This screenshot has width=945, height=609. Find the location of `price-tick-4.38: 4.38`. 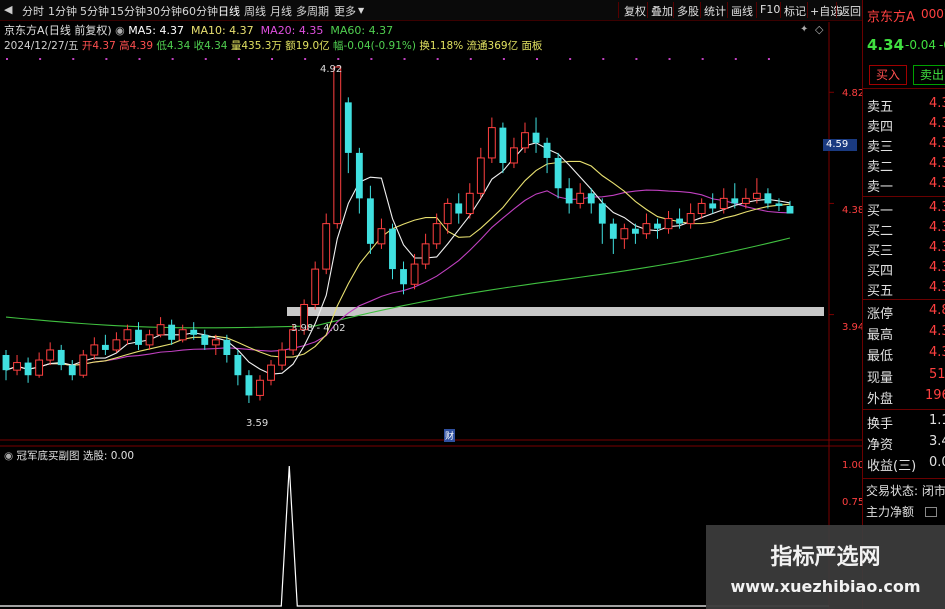

price-tick-4.38: 4.38 is located at coordinates (853, 210).